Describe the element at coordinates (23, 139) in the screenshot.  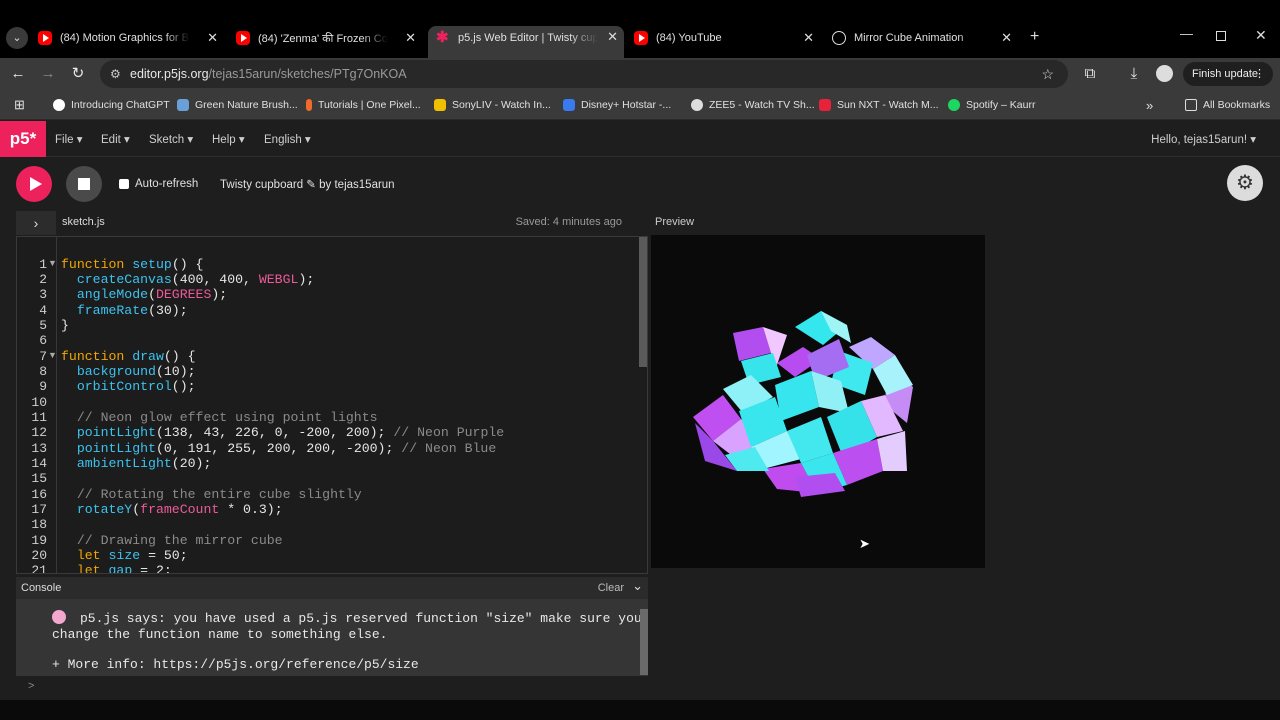
I see `p5-logo: p5*` at that location.